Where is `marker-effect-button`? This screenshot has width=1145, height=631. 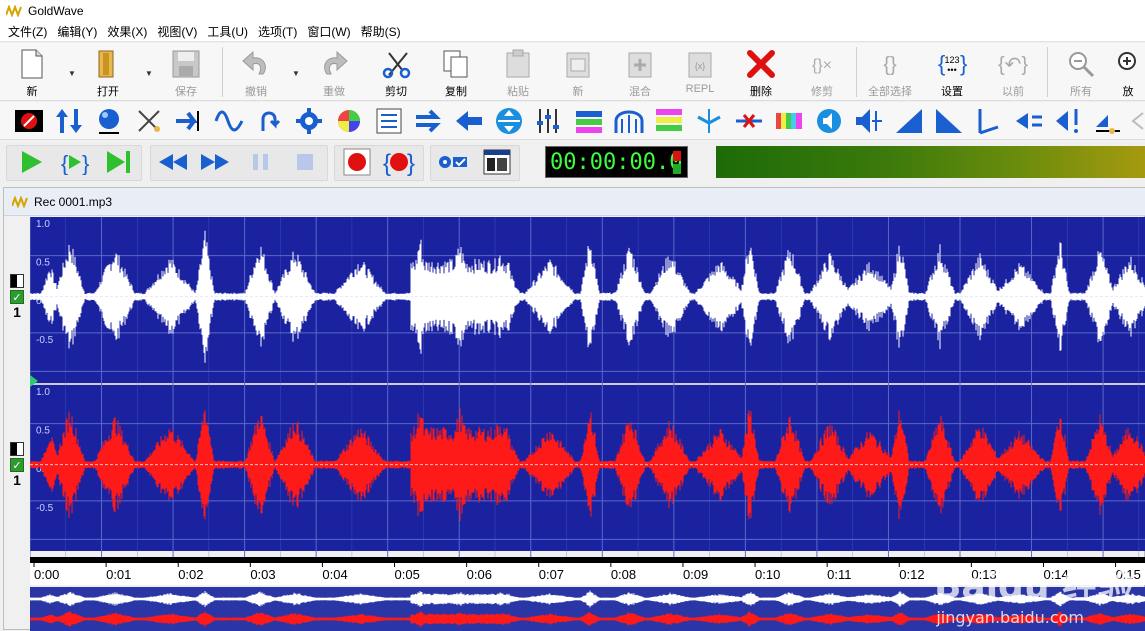 marker-effect-button is located at coordinates (989, 121).